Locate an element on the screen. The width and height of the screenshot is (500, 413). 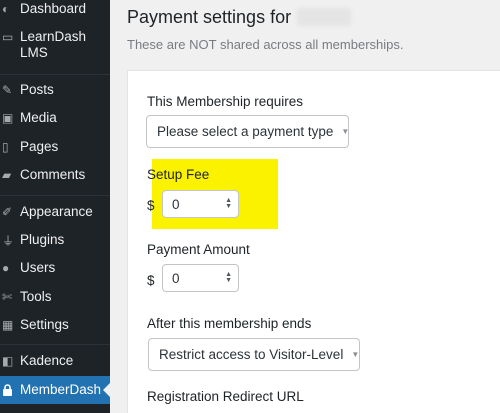
sidebar-item-plugins: ⏚ Plugins is located at coordinates (55, 241).